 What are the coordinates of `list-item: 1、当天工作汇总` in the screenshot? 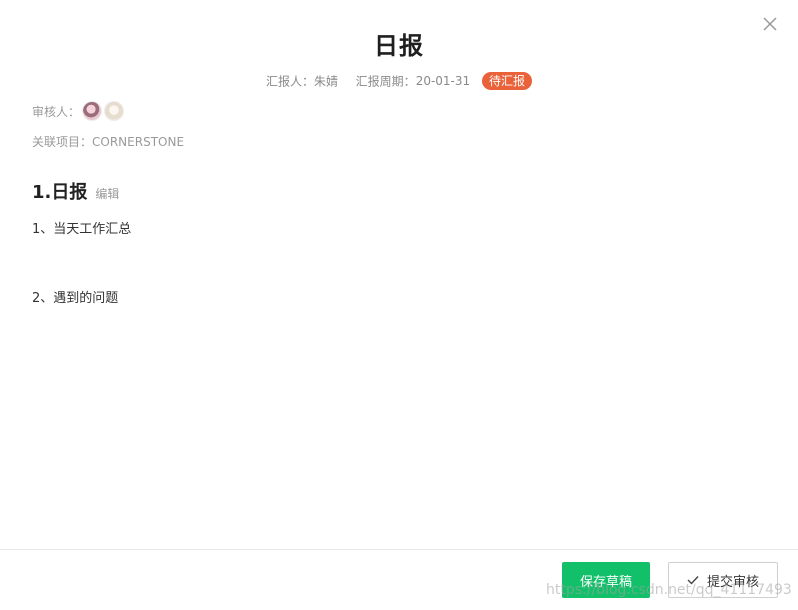 It's located at (82, 229).